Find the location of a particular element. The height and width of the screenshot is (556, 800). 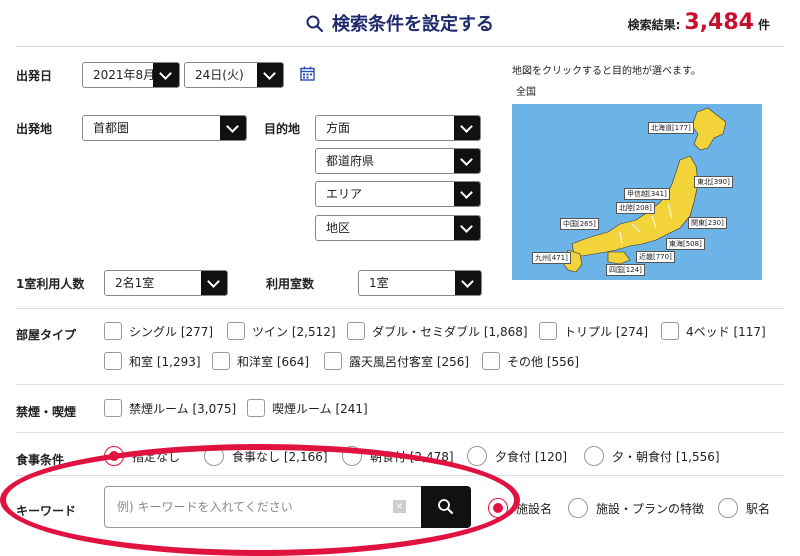

keyword-mode-features: 施設・プランの特徴 is located at coordinates (636, 508).